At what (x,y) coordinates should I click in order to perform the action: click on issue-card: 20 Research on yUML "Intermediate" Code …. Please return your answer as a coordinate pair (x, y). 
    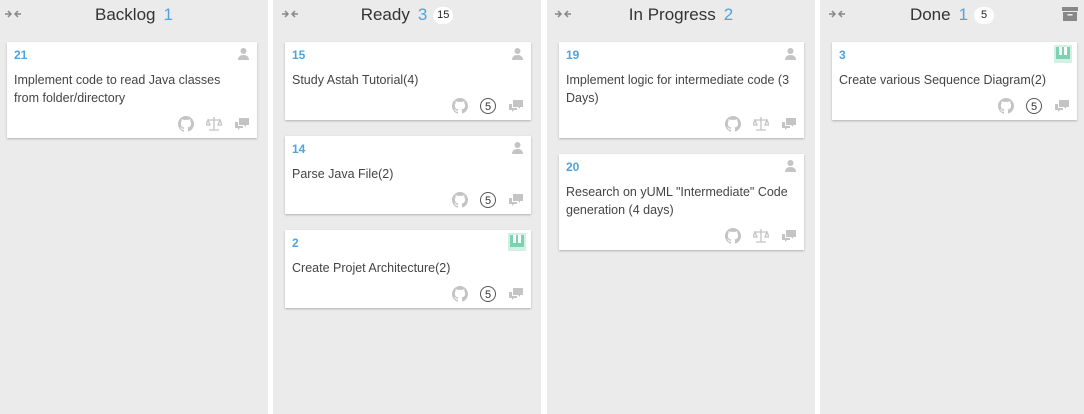
    Looking at the image, I should click on (681, 202).